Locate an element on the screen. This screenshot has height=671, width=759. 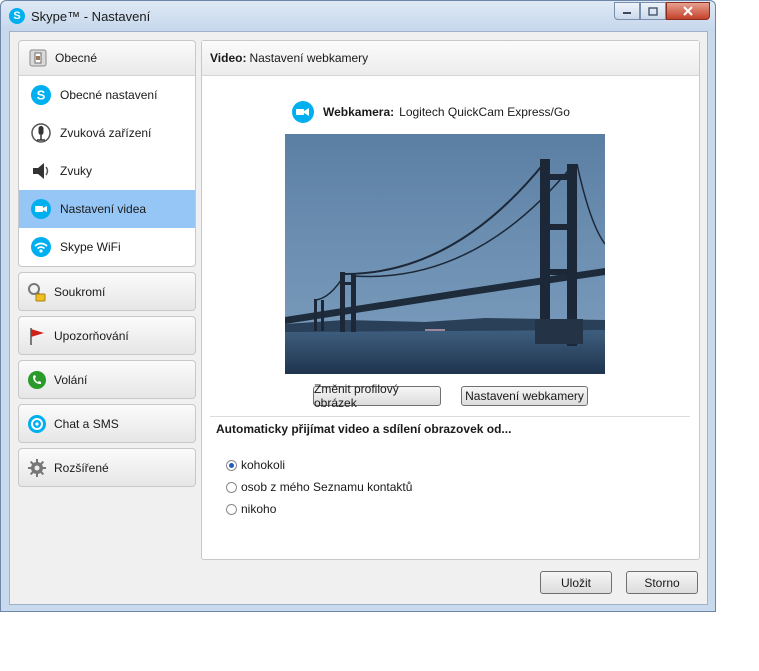
sidebar-item-label: Obecné nastavení is located at coordinates (109, 95).